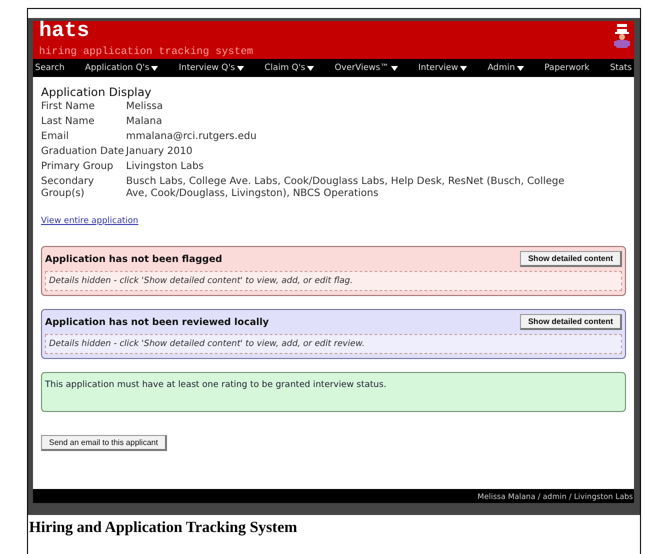  What do you see at coordinates (165, 167) in the screenshot?
I see `field-value: Livingston Labs` at bounding box center [165, 167].